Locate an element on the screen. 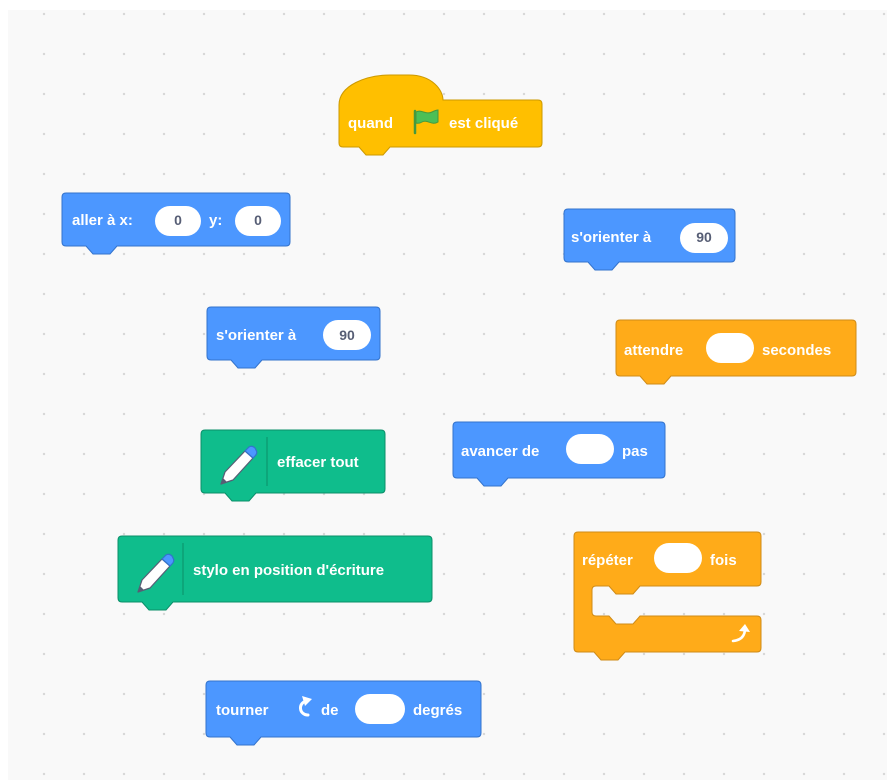 The height and width of the screenshot is (780, 887). block-label: pas is located at coordinates (635, 451).